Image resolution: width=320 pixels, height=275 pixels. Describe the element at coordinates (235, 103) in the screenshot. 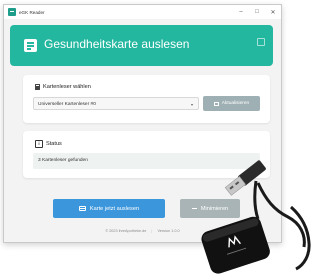

I see `refresh-button-label: Aktualisieren` at that location.